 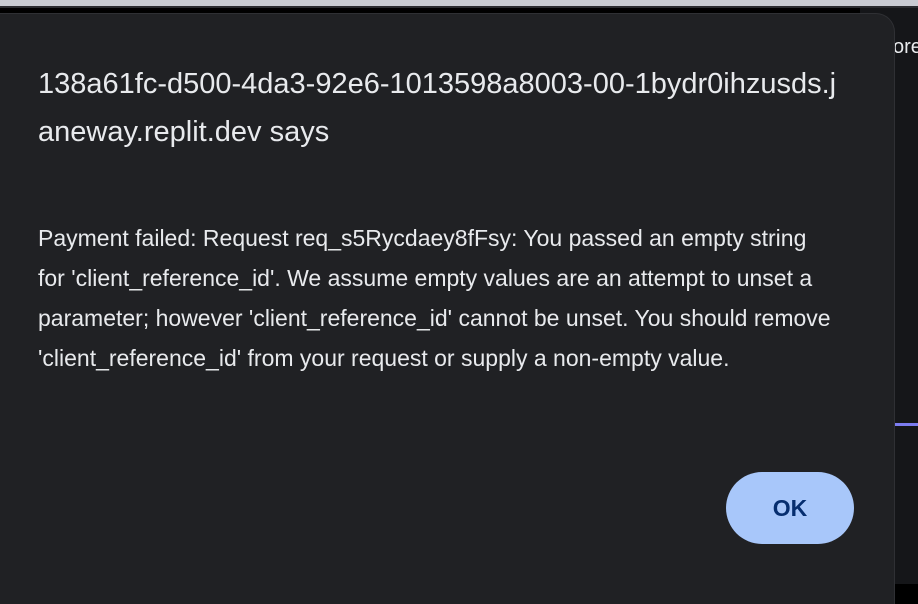 What do you see at coordinates (459, 7) in the screenshot?
I see `browser-top-divider` at bounding box center [459, 7].